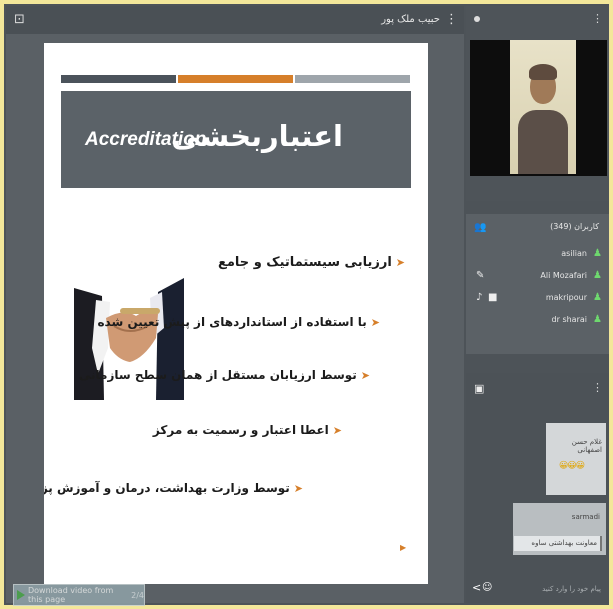 Image resolution: width=613 pixels, height=609 pixels. What do you see at coordinates (224, 375) in the screenshot?
I see `slide-bullet-3: ➤توسط ارزیابان مستقل از همان سطح سازمانی` at bounding box center [224, 375].